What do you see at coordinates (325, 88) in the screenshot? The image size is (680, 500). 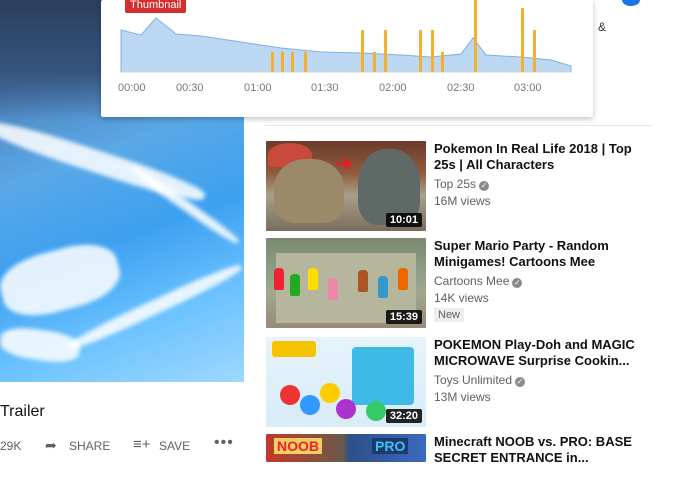 I see `time-tick: 01:30` at bounding box center [325, 88].